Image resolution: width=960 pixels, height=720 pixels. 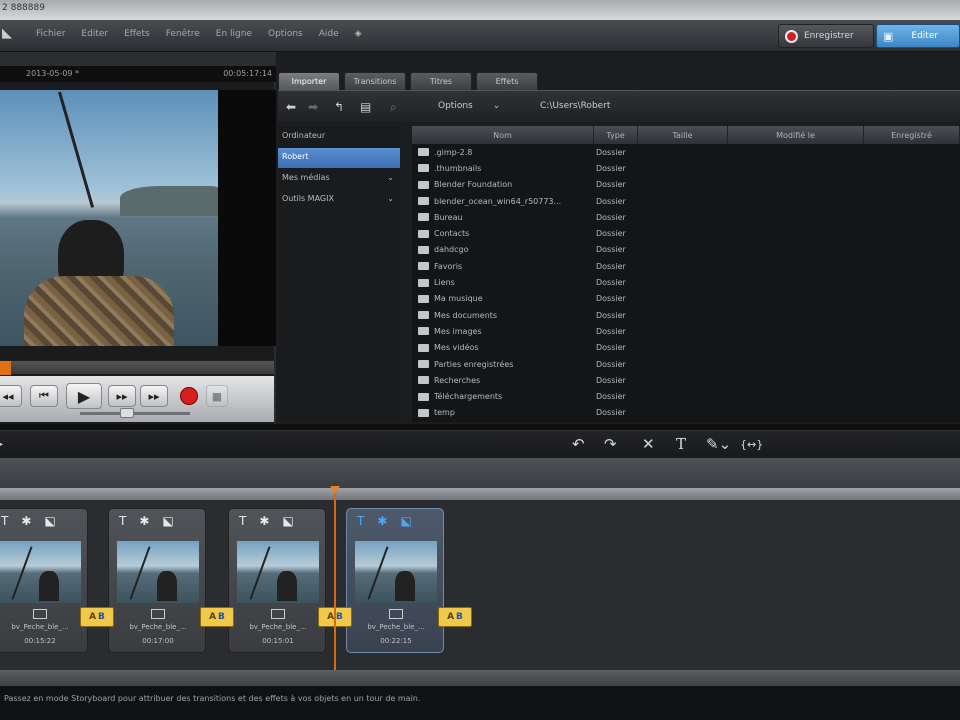 I want to click on previous-marker-button: ⏮, so click(x=44, y=396).